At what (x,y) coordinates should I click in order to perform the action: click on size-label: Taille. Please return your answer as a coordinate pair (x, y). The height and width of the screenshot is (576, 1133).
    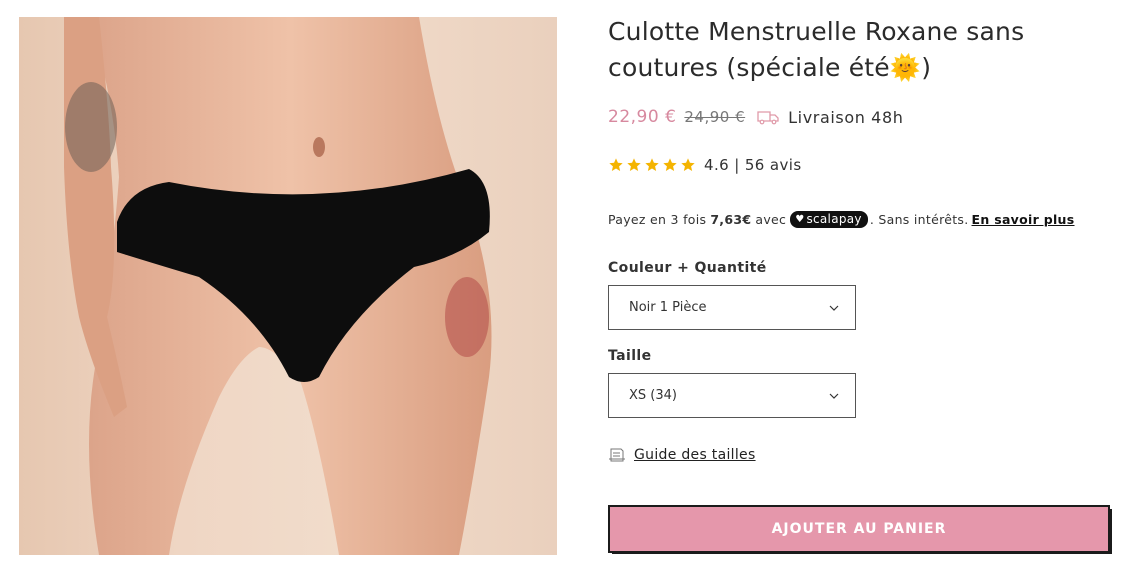
    Looking at the image, I should click on (630, 356).